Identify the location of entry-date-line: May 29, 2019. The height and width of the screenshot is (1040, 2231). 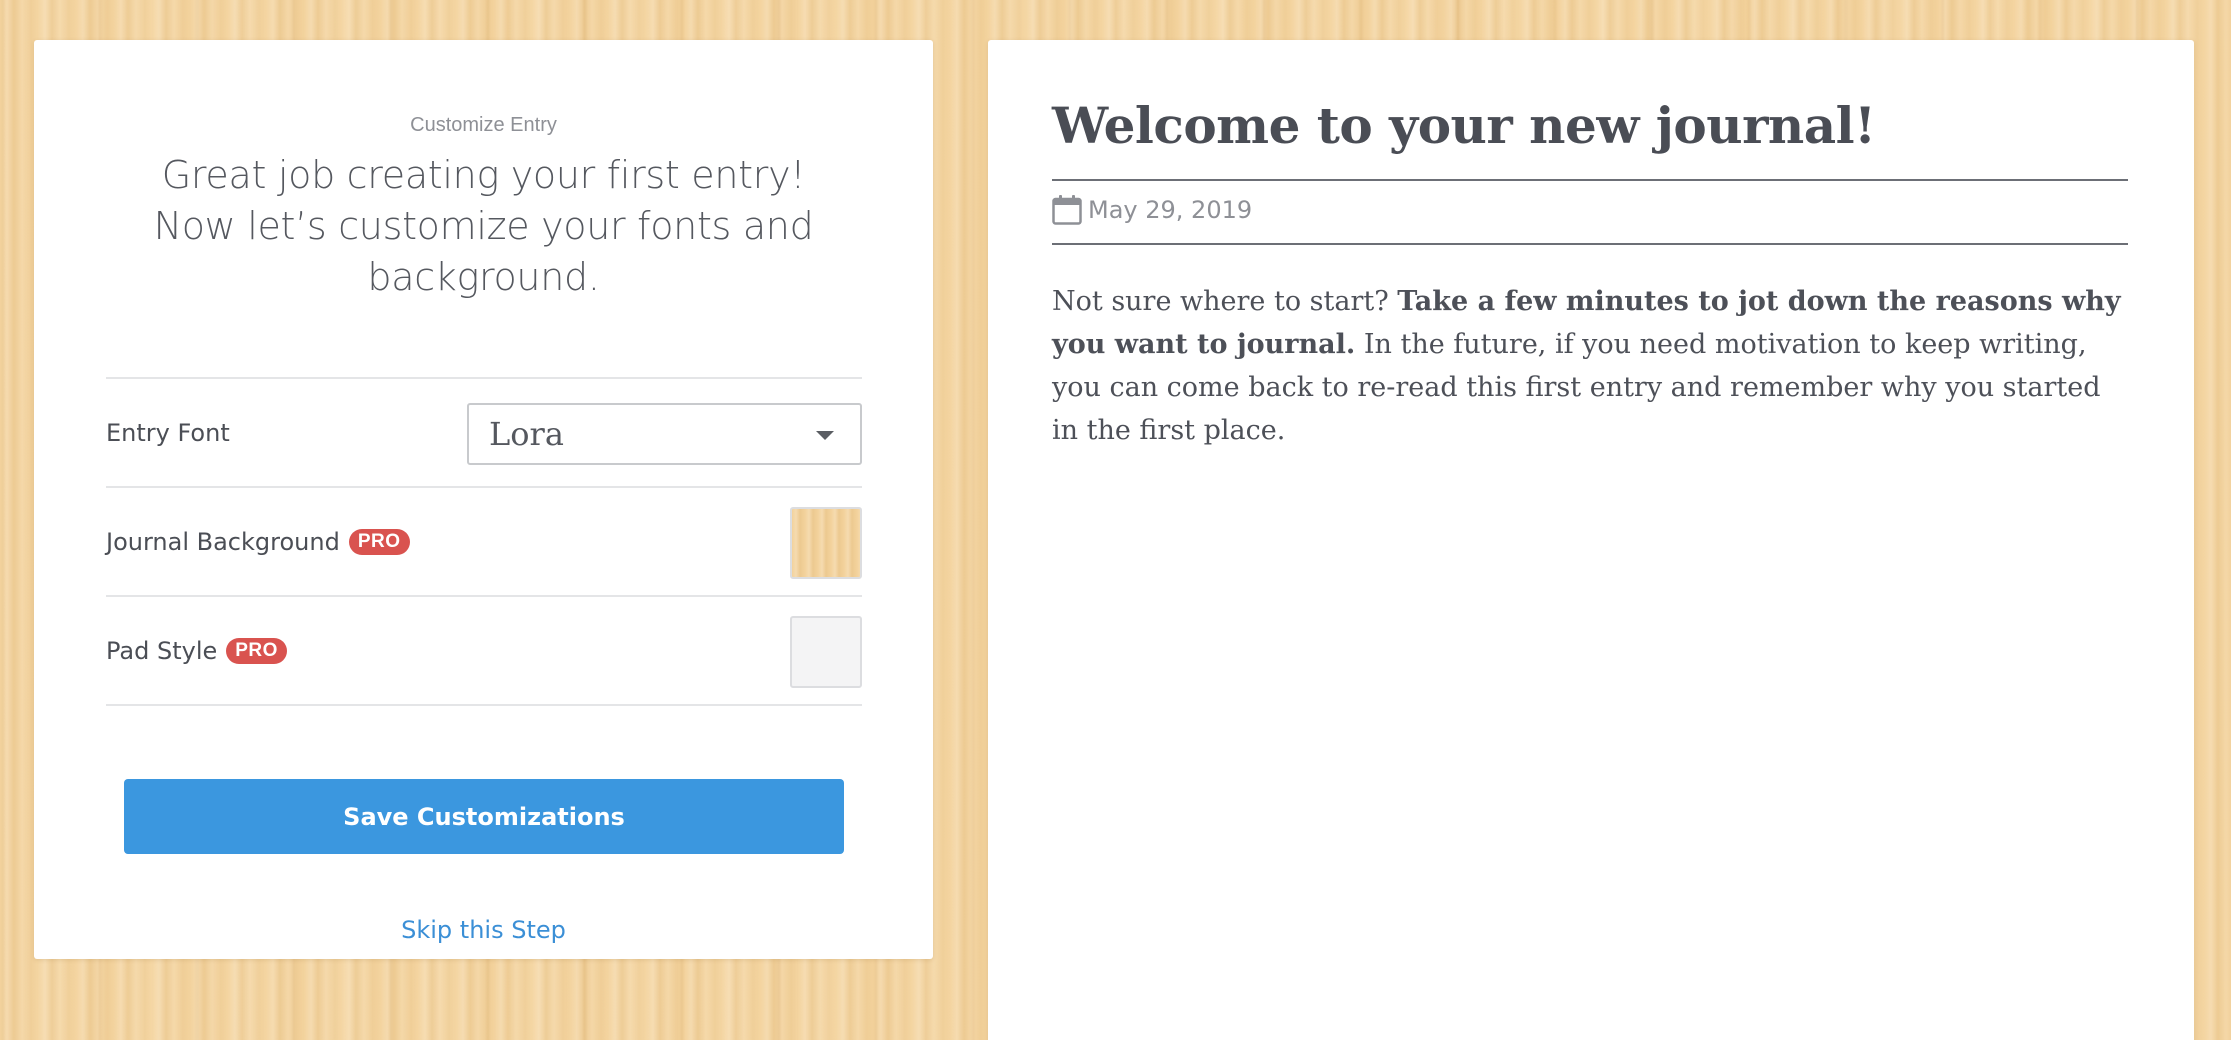
(1152, 209).